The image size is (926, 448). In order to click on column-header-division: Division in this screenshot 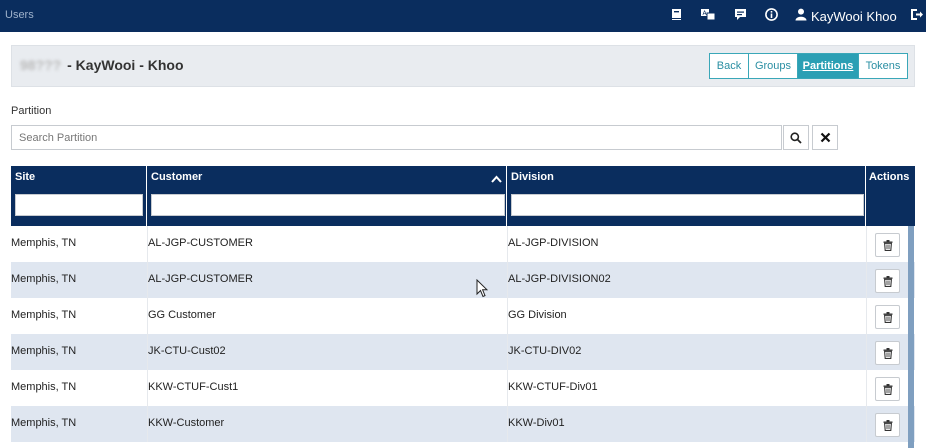, I will do `click(686, 196)`.